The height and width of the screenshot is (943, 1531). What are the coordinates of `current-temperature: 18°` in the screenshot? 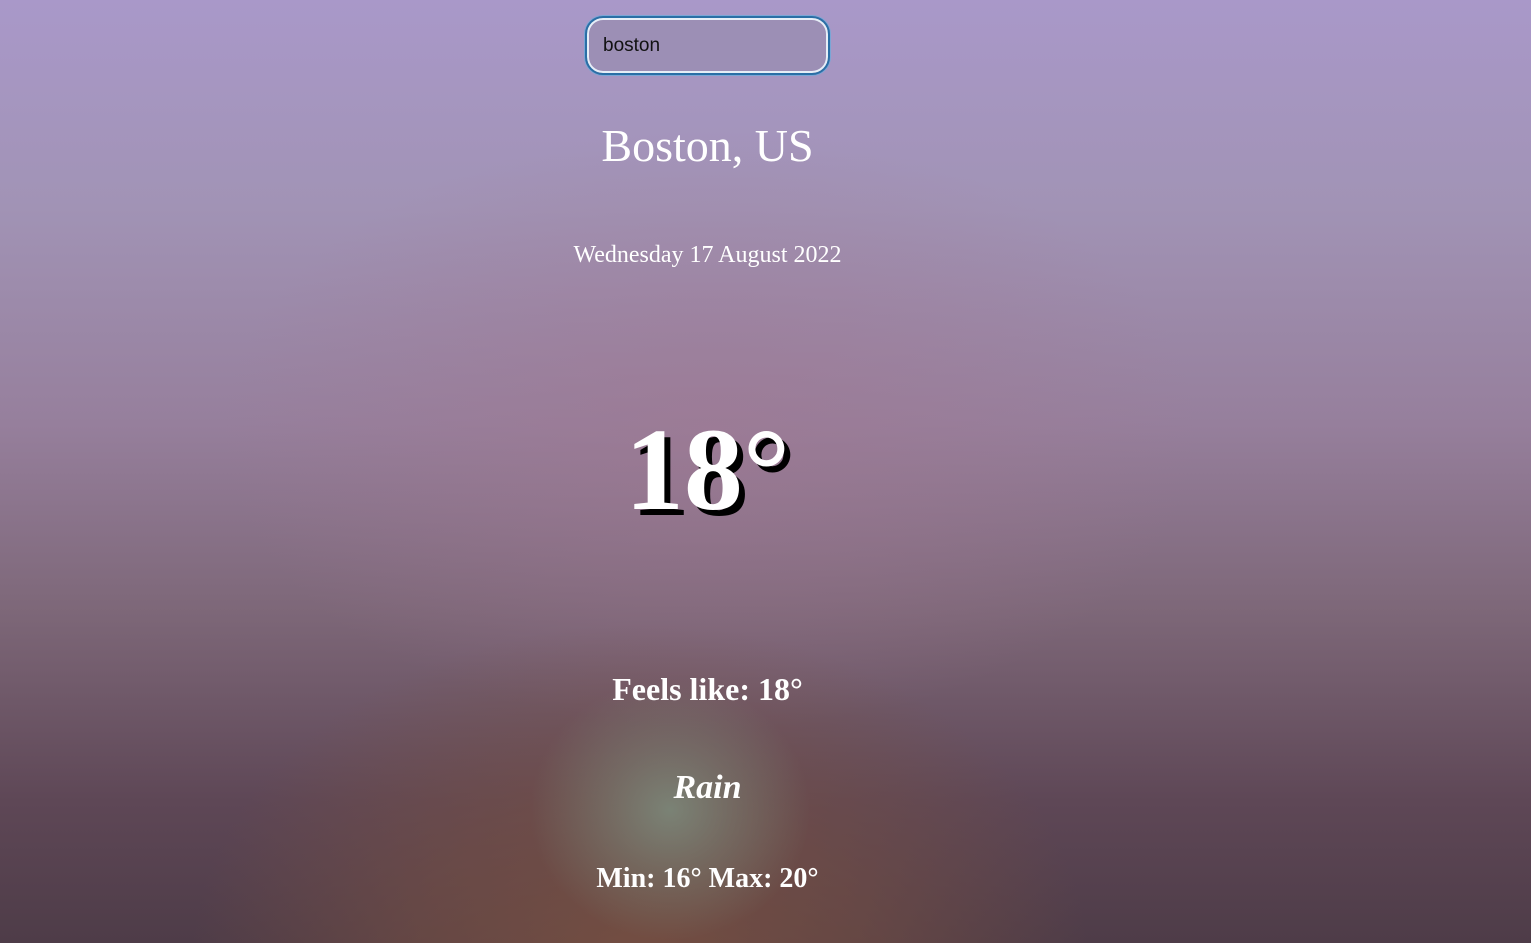 It's located at (707, 469).